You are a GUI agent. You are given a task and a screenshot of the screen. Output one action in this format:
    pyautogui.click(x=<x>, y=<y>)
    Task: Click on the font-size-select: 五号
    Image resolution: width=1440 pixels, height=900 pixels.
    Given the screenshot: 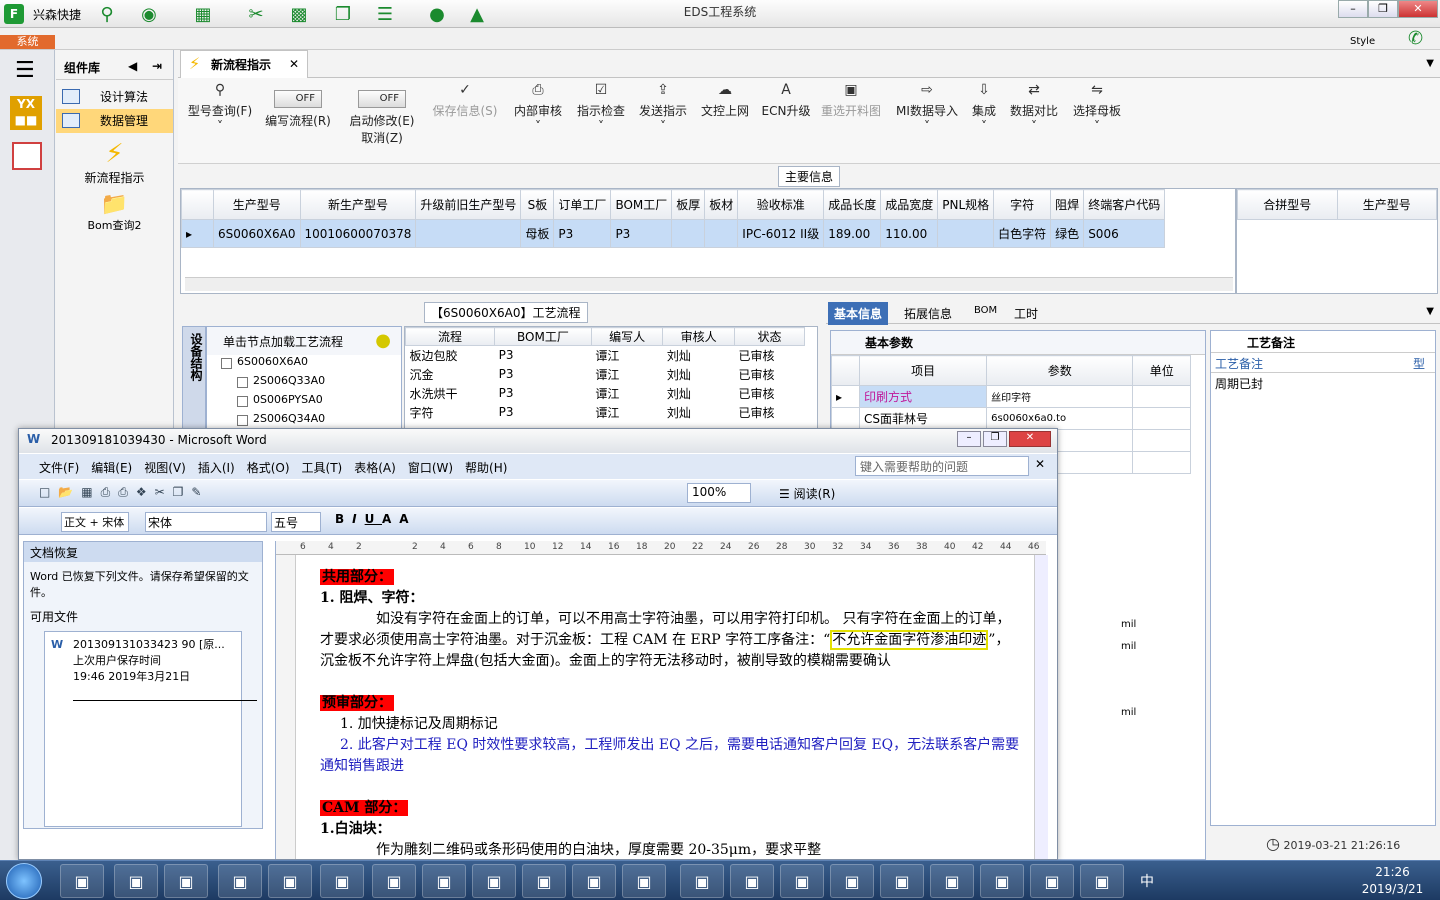 What is the action you would take?
    pyautogui.click(x=296, y=522)
    